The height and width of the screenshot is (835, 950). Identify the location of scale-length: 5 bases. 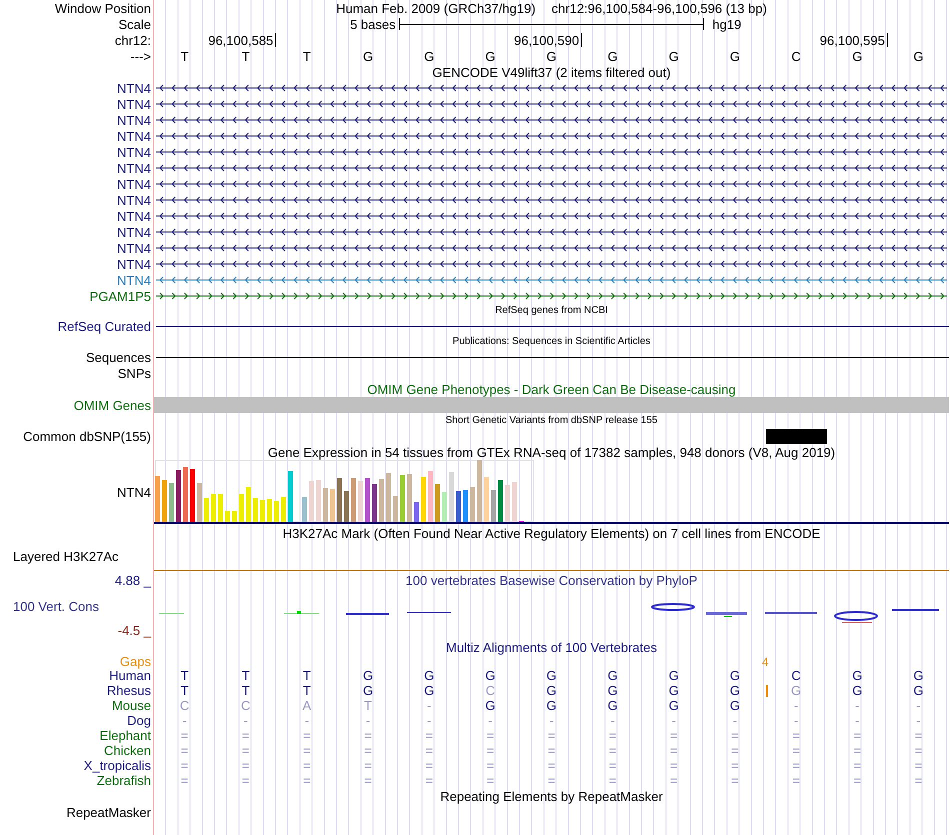
(373, 24).